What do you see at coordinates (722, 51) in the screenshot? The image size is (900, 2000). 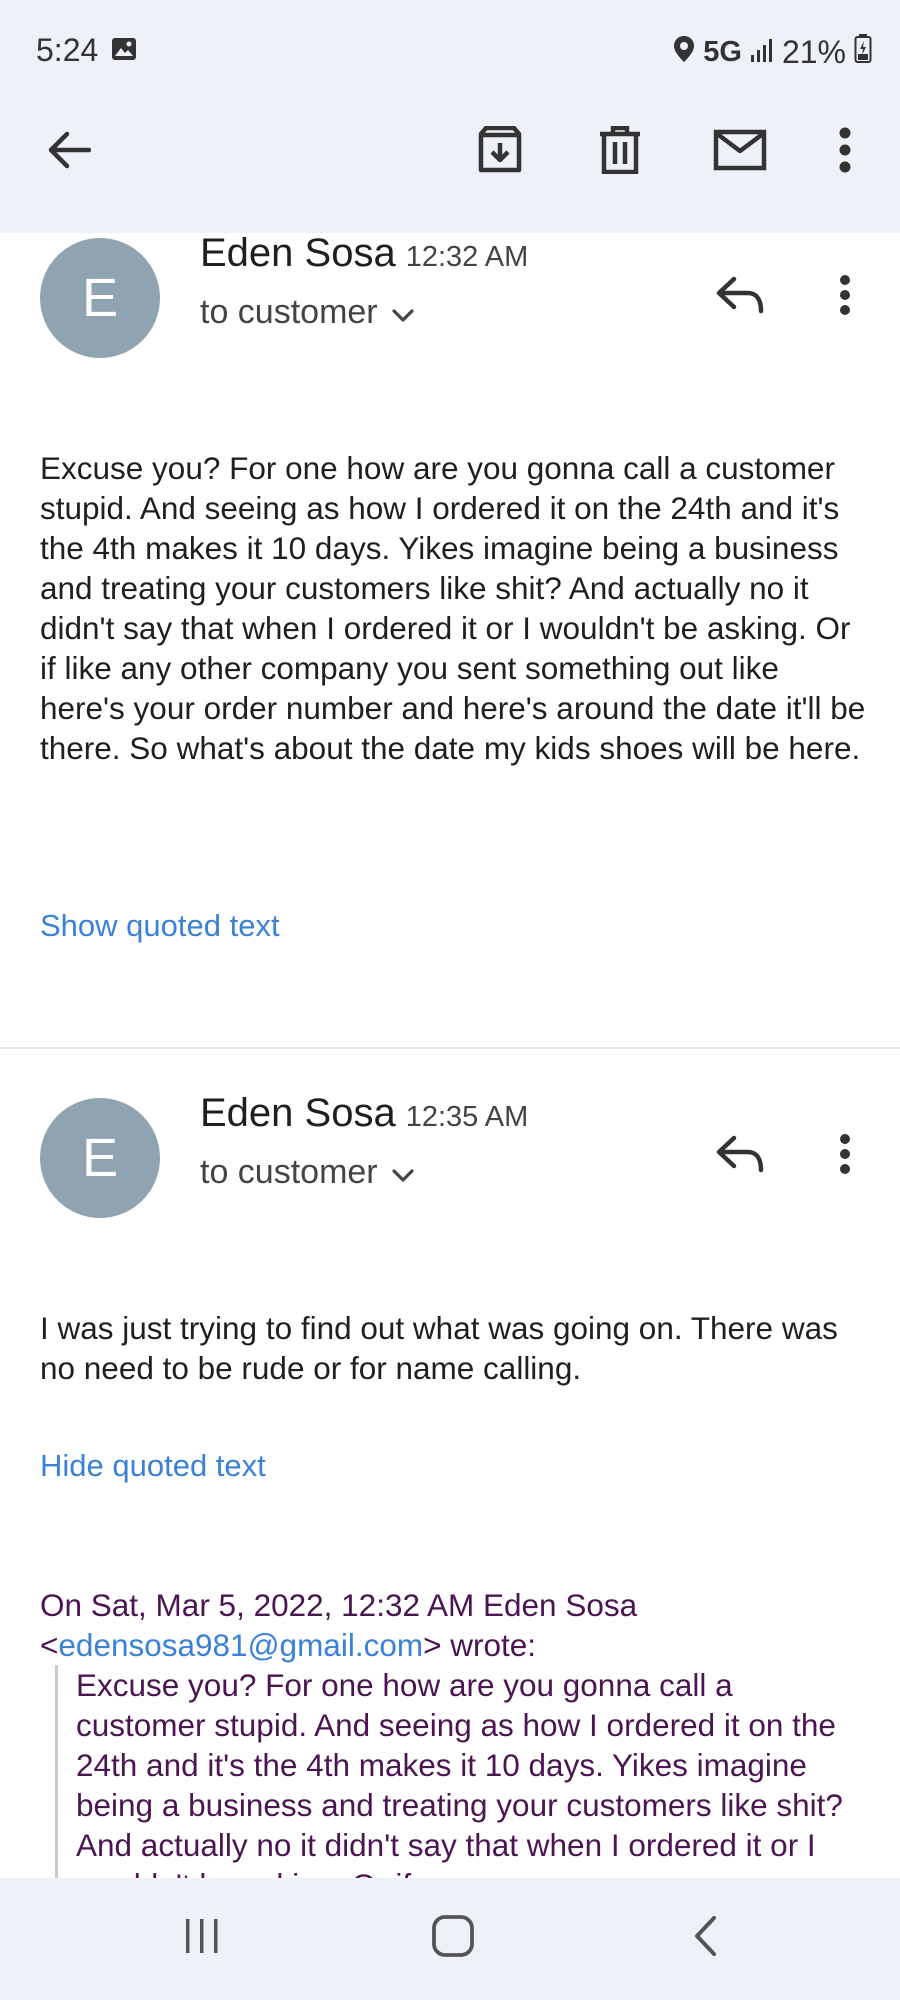 I see `network-type: 5G` at bounding box center [722, 51].